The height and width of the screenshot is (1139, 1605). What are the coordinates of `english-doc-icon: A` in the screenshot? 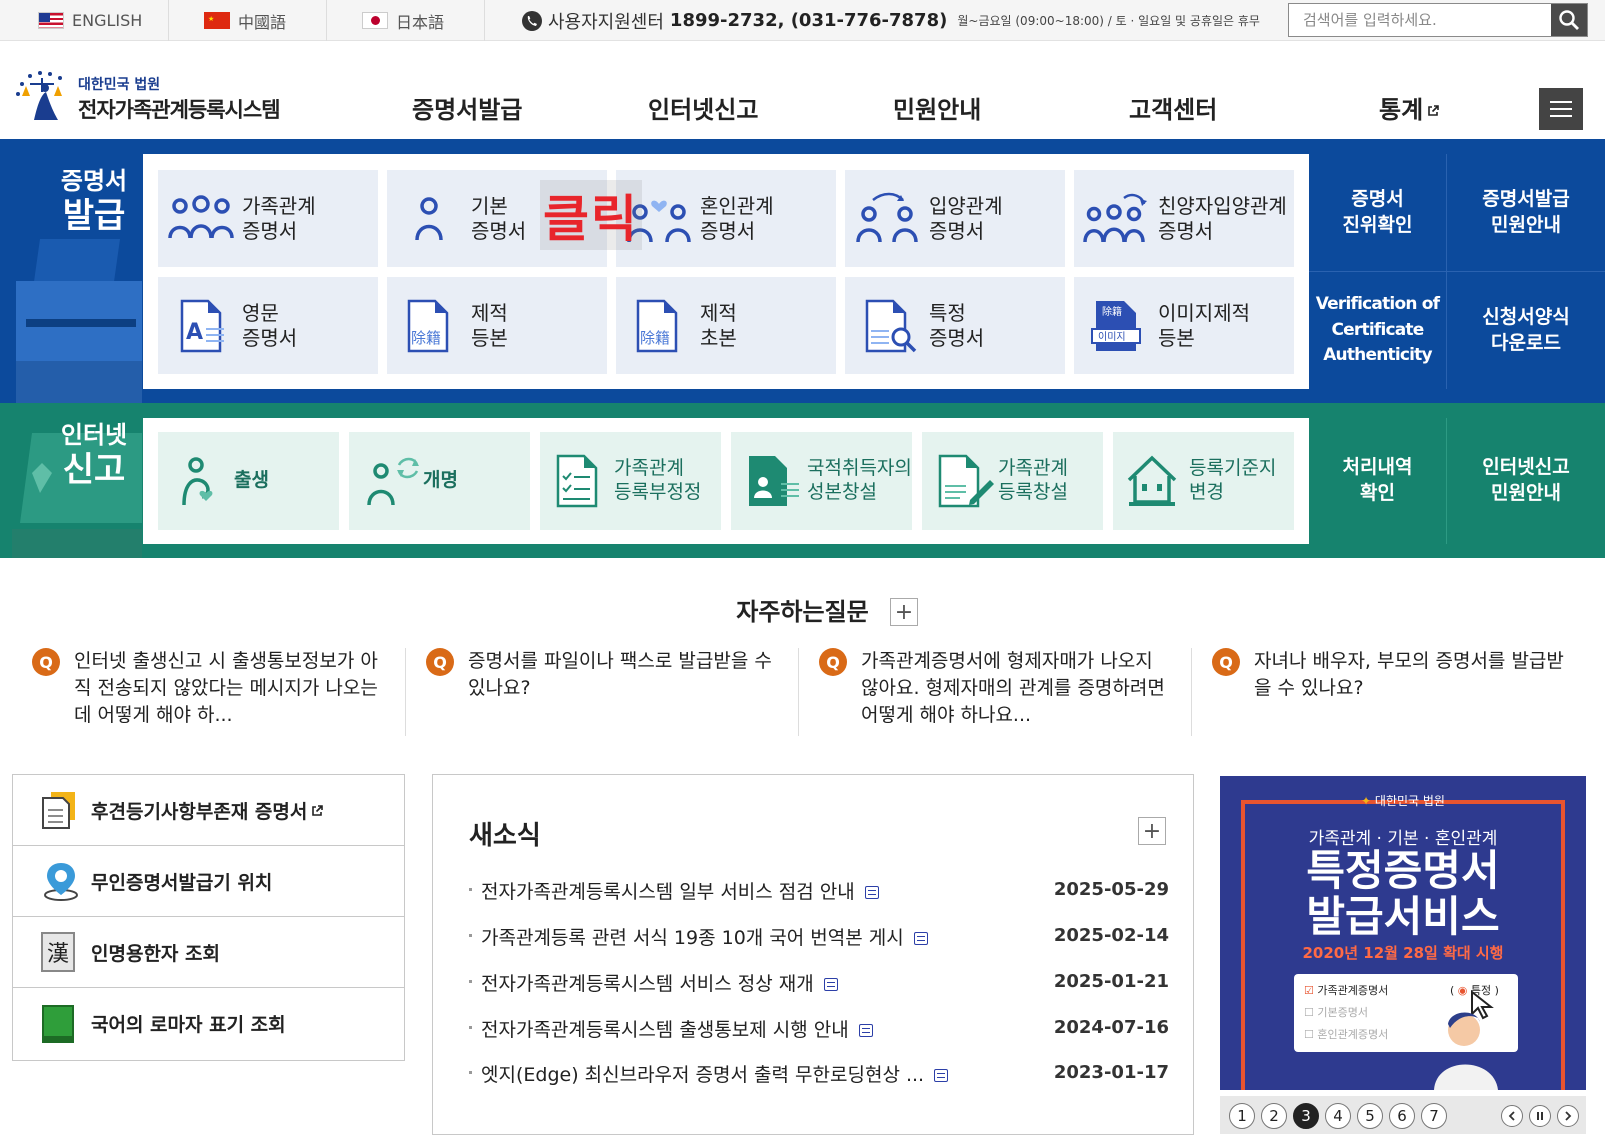 It's located at (202, 325).